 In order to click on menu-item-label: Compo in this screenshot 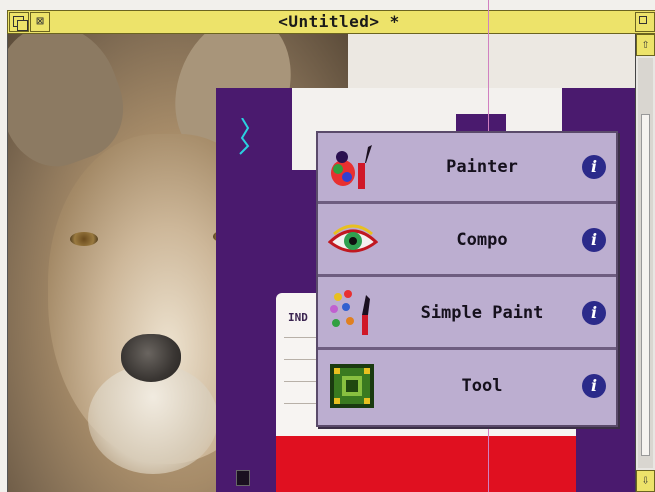, I will do `click(482, 240)`.